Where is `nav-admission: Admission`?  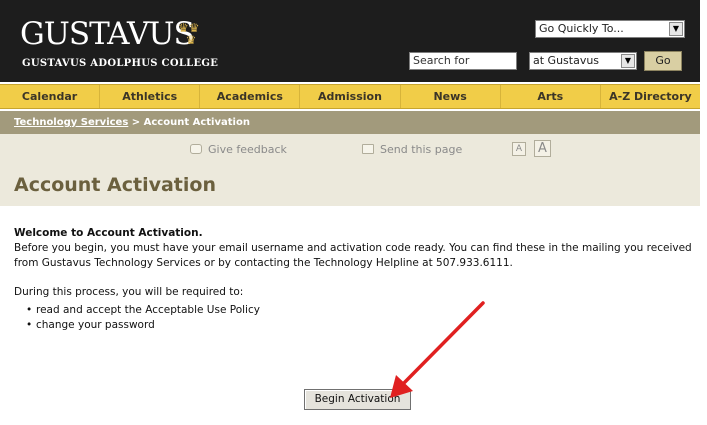
nav-admission: Admission is located at coordinates (350, 96).